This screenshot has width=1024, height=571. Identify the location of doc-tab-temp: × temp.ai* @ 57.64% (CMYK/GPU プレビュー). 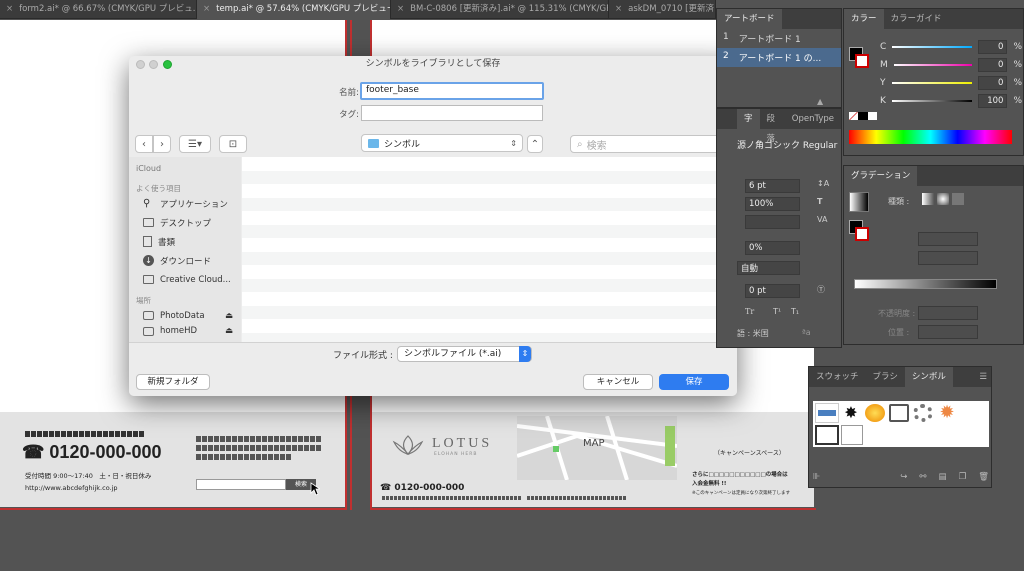
(294, 9).